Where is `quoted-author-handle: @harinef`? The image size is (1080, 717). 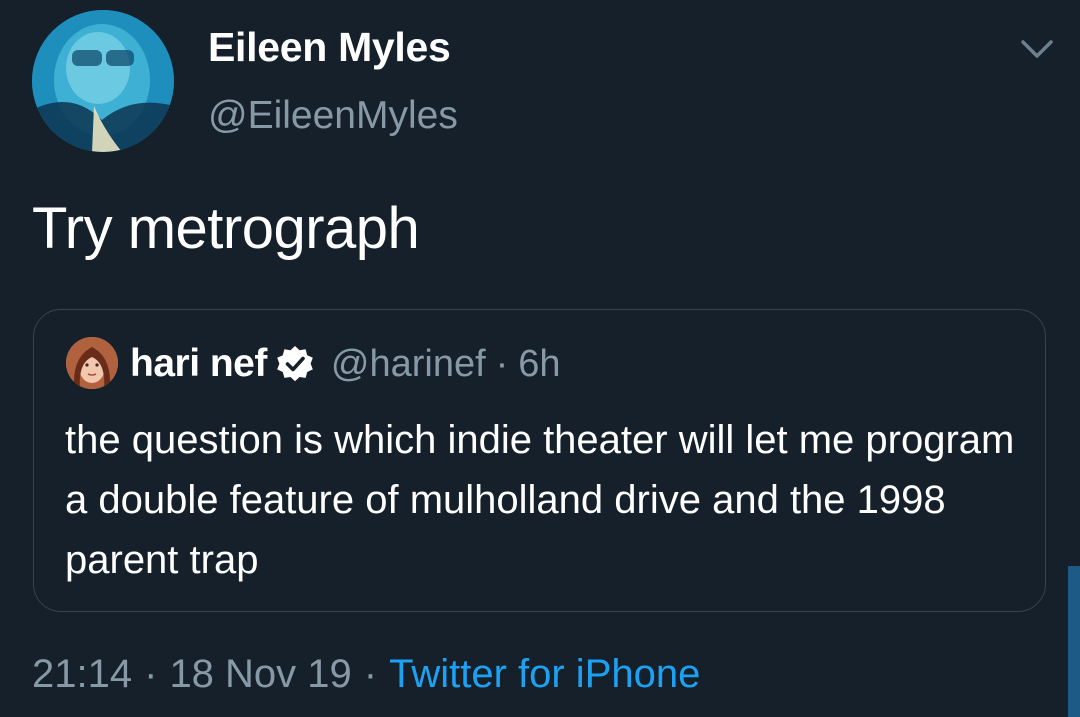 quoted-author-handle: @harinef is located at coordinates (408, 363).